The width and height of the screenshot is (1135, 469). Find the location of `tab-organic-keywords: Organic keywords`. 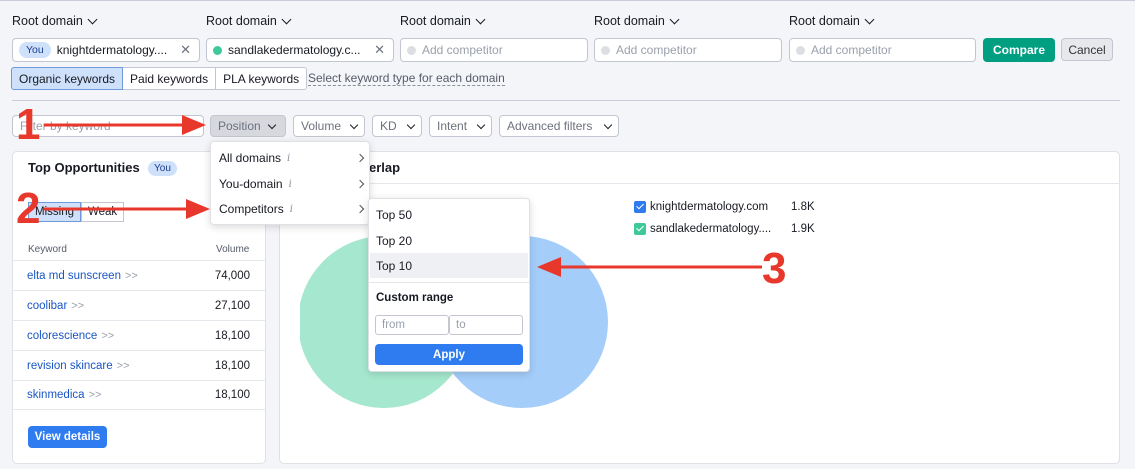

tab-organic-keywords: Organic keywords is located at coordinates (67, 78).